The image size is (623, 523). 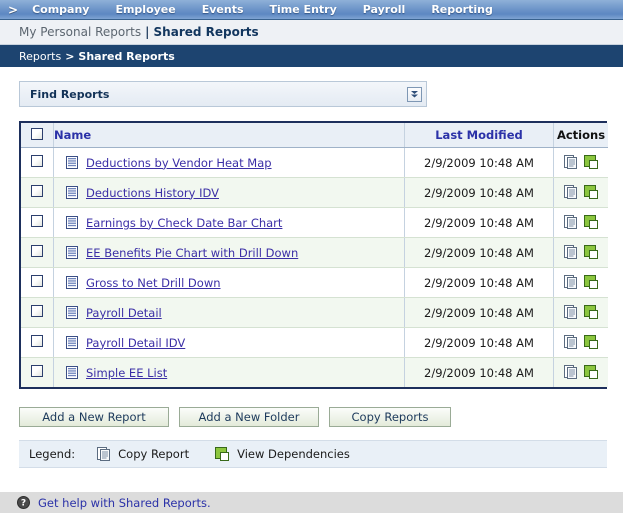 What do you see at coordinates (184, 223) in the screenshot?
I see `report-name-link: Earnings by Check Date Bar Chart` at bounding box center [184, 223].